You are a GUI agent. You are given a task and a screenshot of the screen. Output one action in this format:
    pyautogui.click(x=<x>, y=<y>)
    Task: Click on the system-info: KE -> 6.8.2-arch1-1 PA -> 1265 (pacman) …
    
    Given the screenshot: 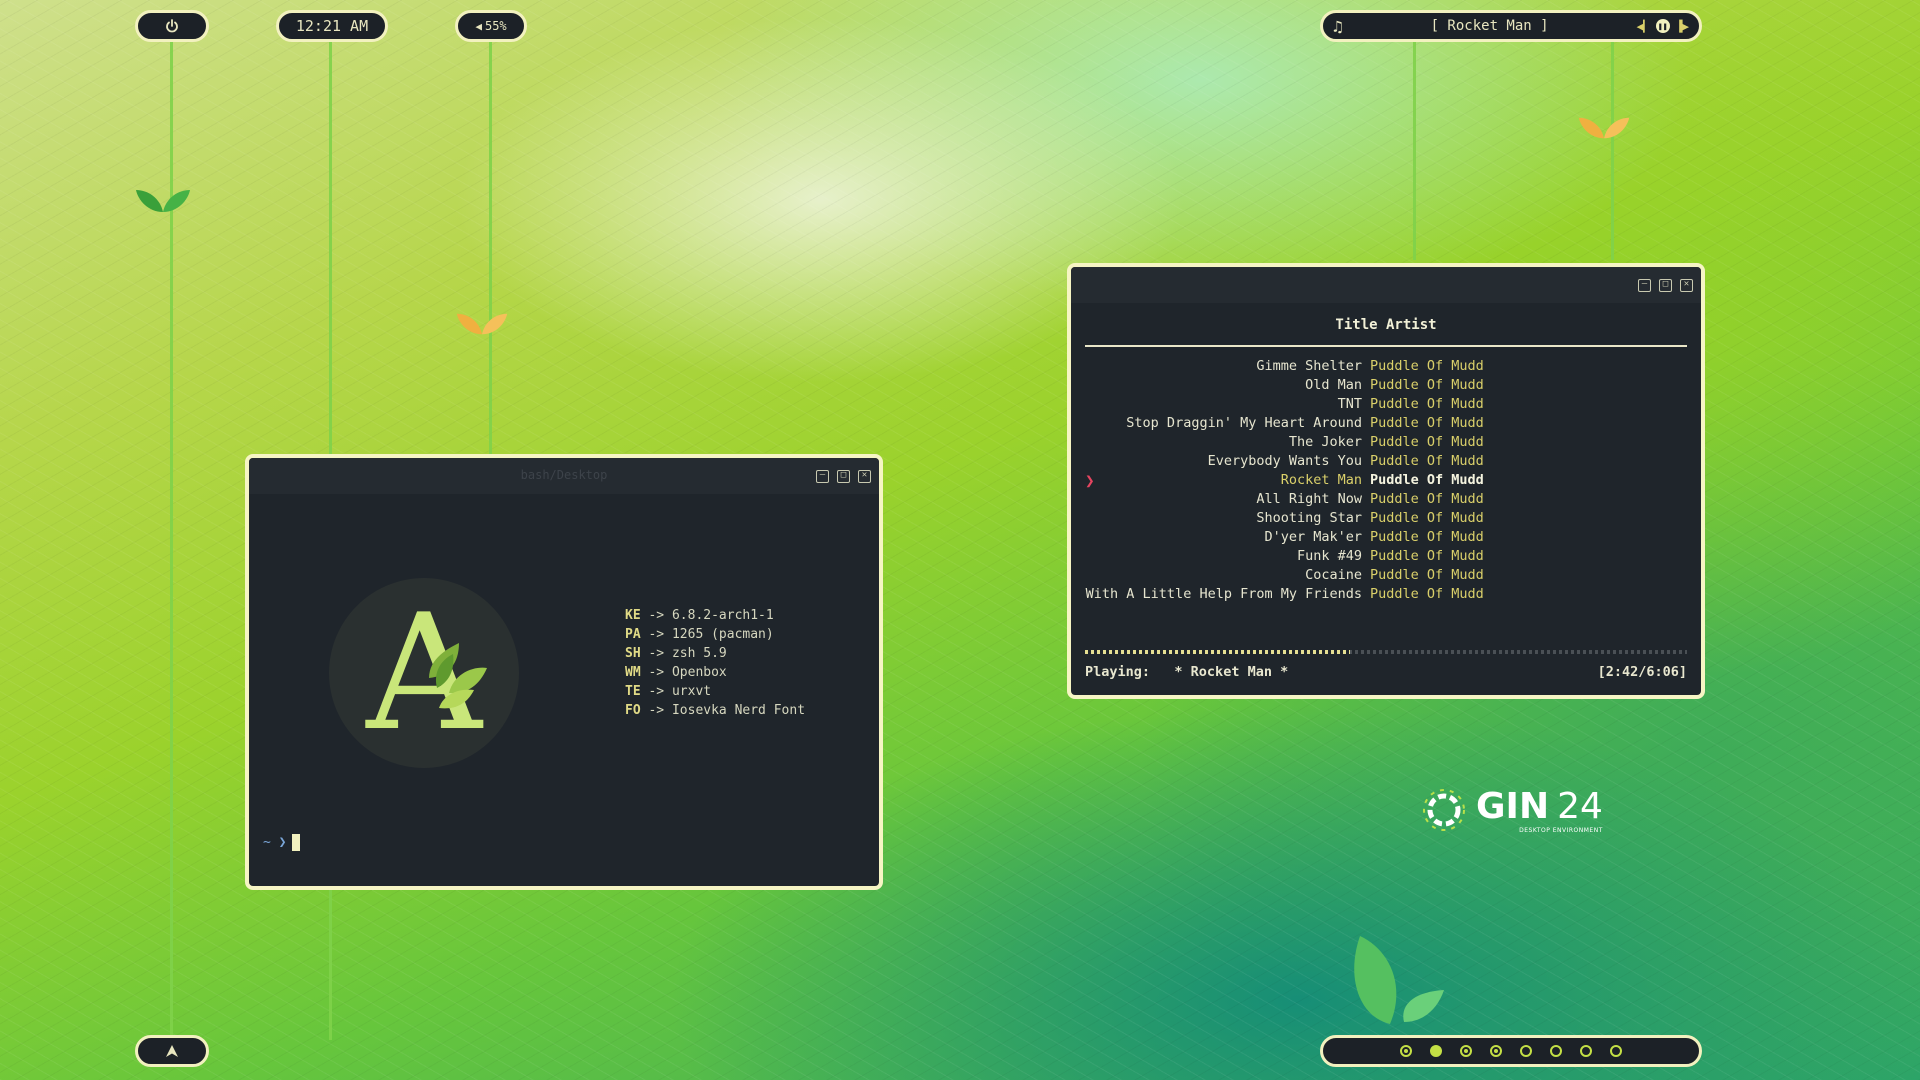 What is the action you would take?
    pyautogui.click(x=715, y=663)
    